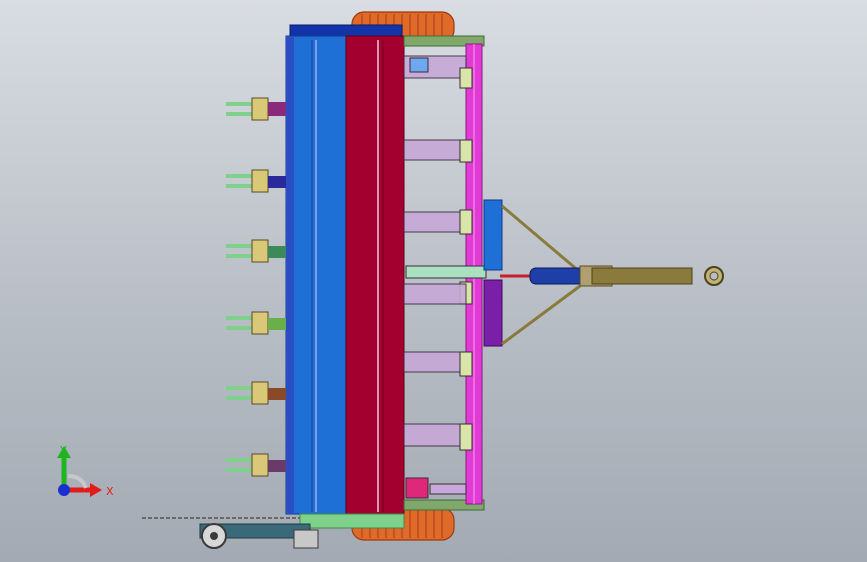 This screenshot has height=562, width=867. Describe the element at coordinates (256, 287) in the screenshot. I see `left-openers` at that location.